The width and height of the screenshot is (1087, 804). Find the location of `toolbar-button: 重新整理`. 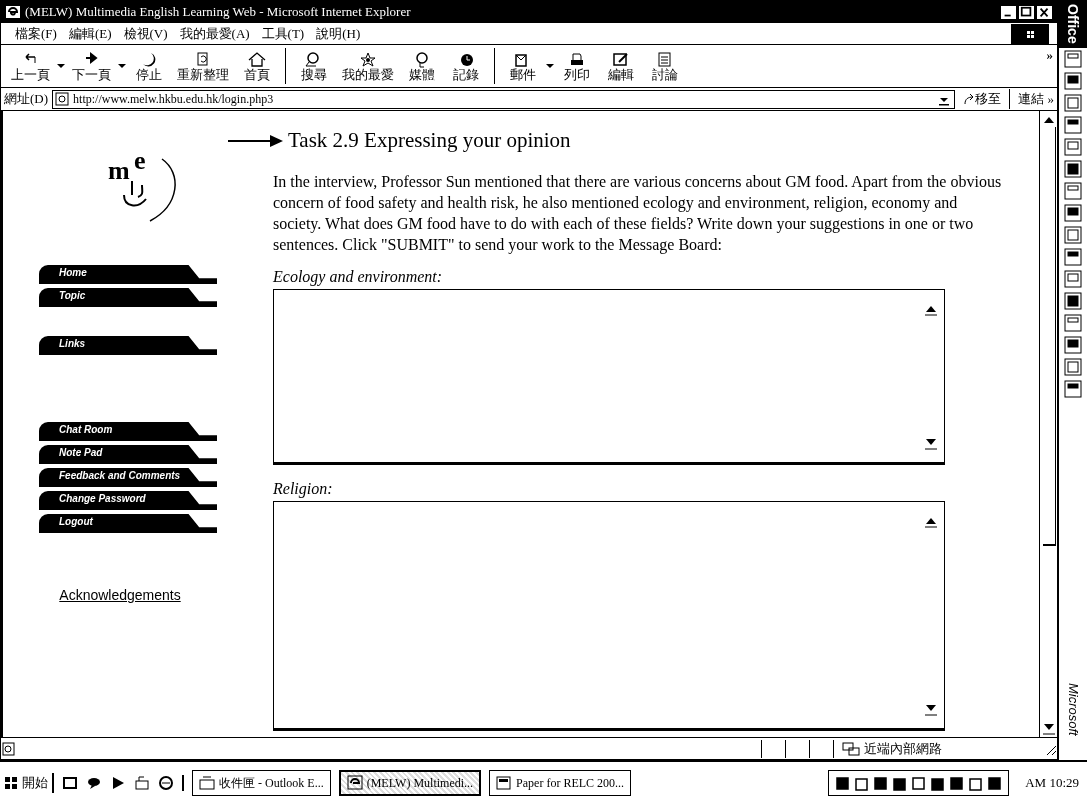

toolbar-button: 重新整理 is located at coordinates (203, 66).